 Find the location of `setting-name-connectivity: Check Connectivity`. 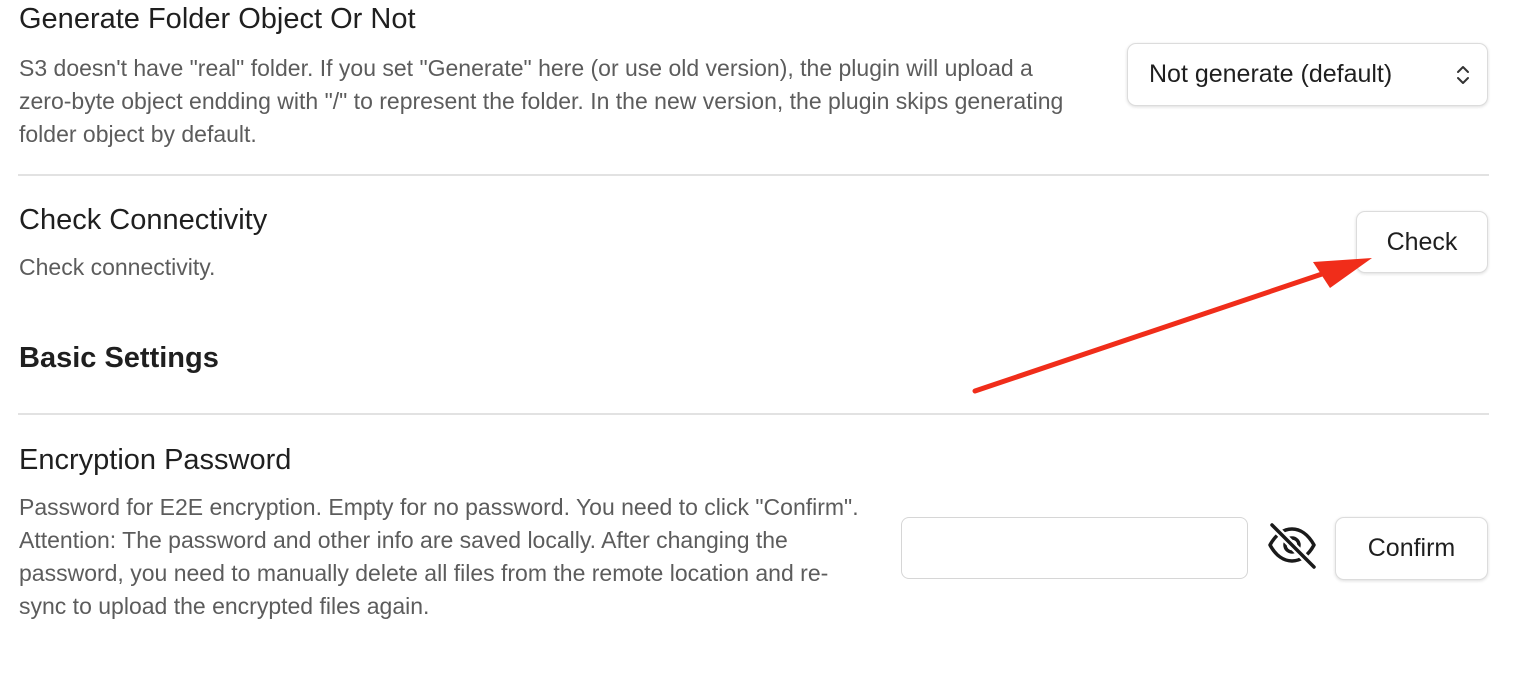

setting-name-connectivity: Check Connectivity is located at coordinates (143, 220).